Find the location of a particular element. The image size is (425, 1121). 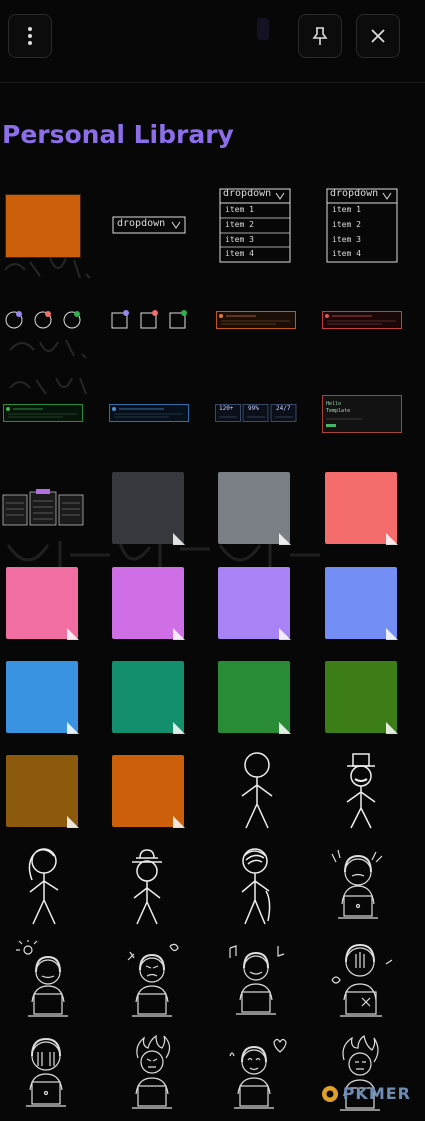

library-item-error-callout is located at coordinates (362, 320).